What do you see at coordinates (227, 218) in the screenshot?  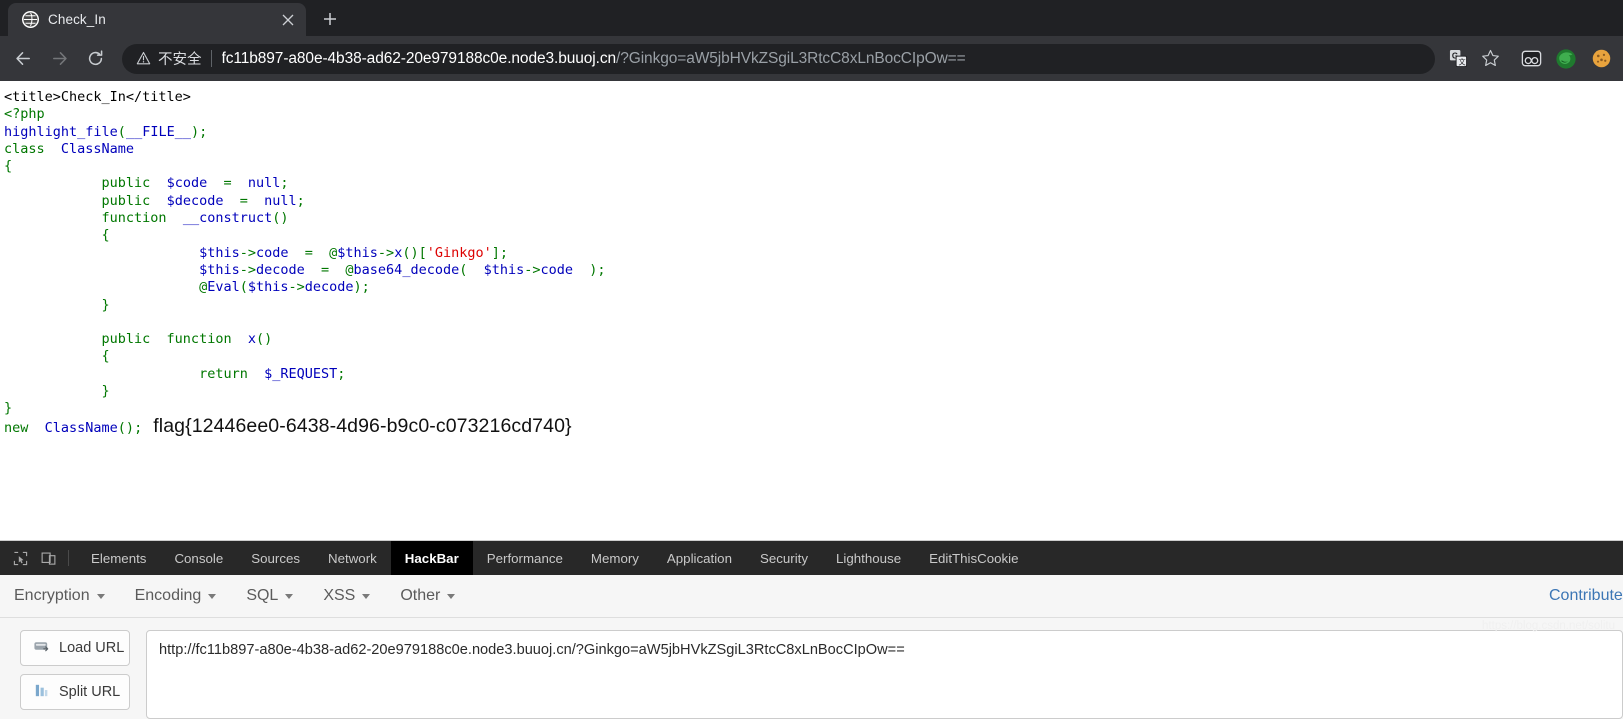 I see `code-token: __construct` at bounding box center [227, 218].